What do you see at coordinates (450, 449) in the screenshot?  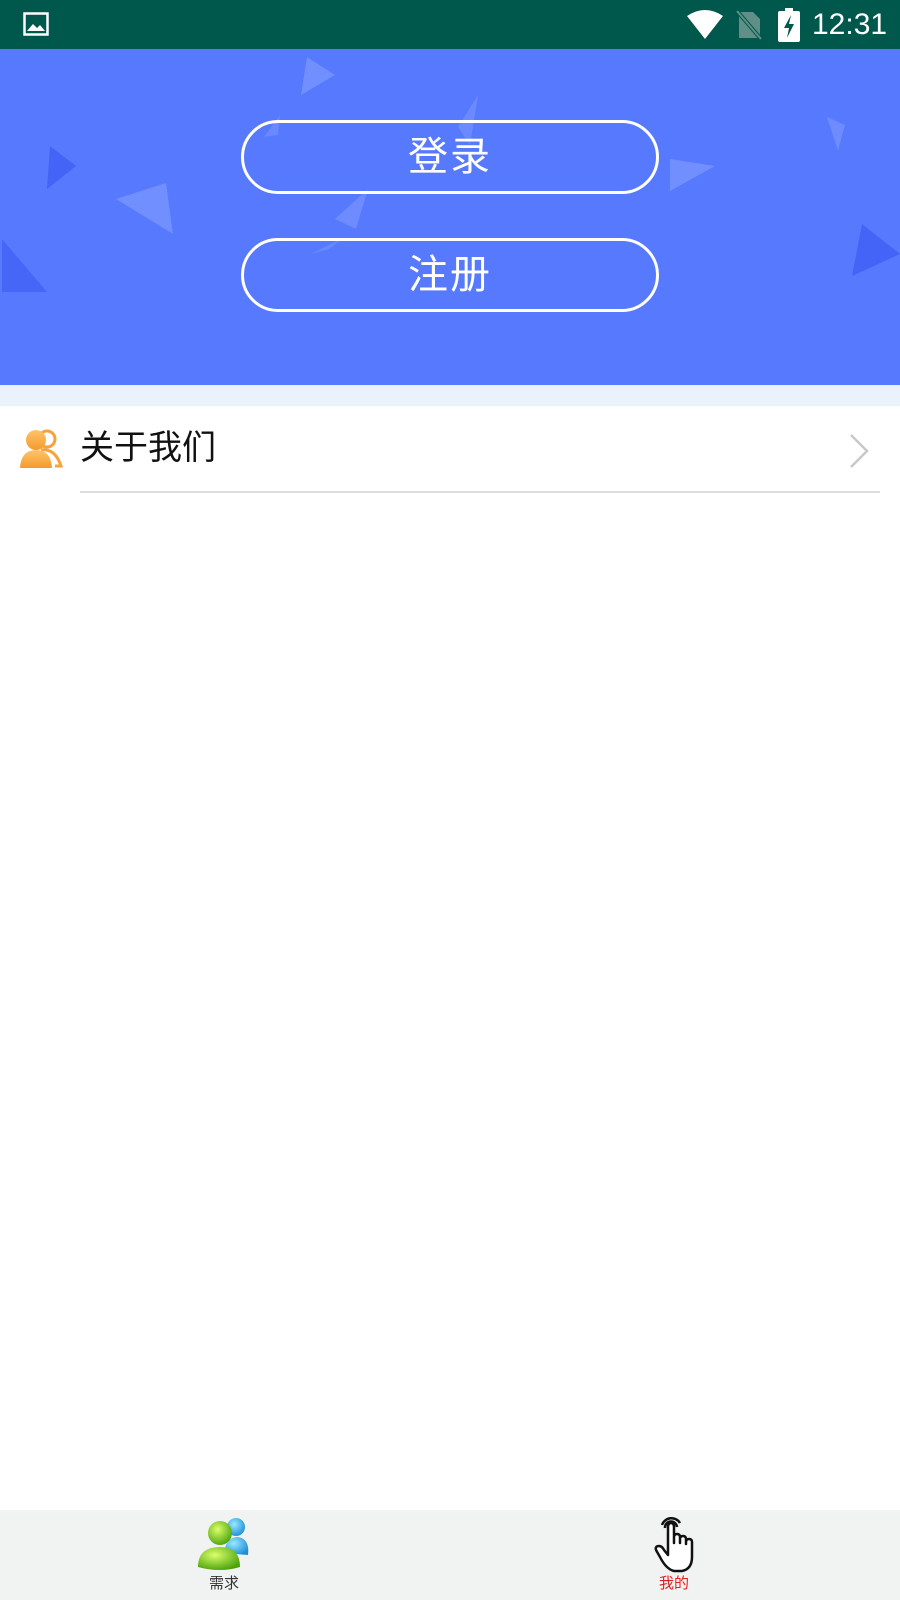 I see `about-us-item: 关于我们` at bounding box center [450, 449].